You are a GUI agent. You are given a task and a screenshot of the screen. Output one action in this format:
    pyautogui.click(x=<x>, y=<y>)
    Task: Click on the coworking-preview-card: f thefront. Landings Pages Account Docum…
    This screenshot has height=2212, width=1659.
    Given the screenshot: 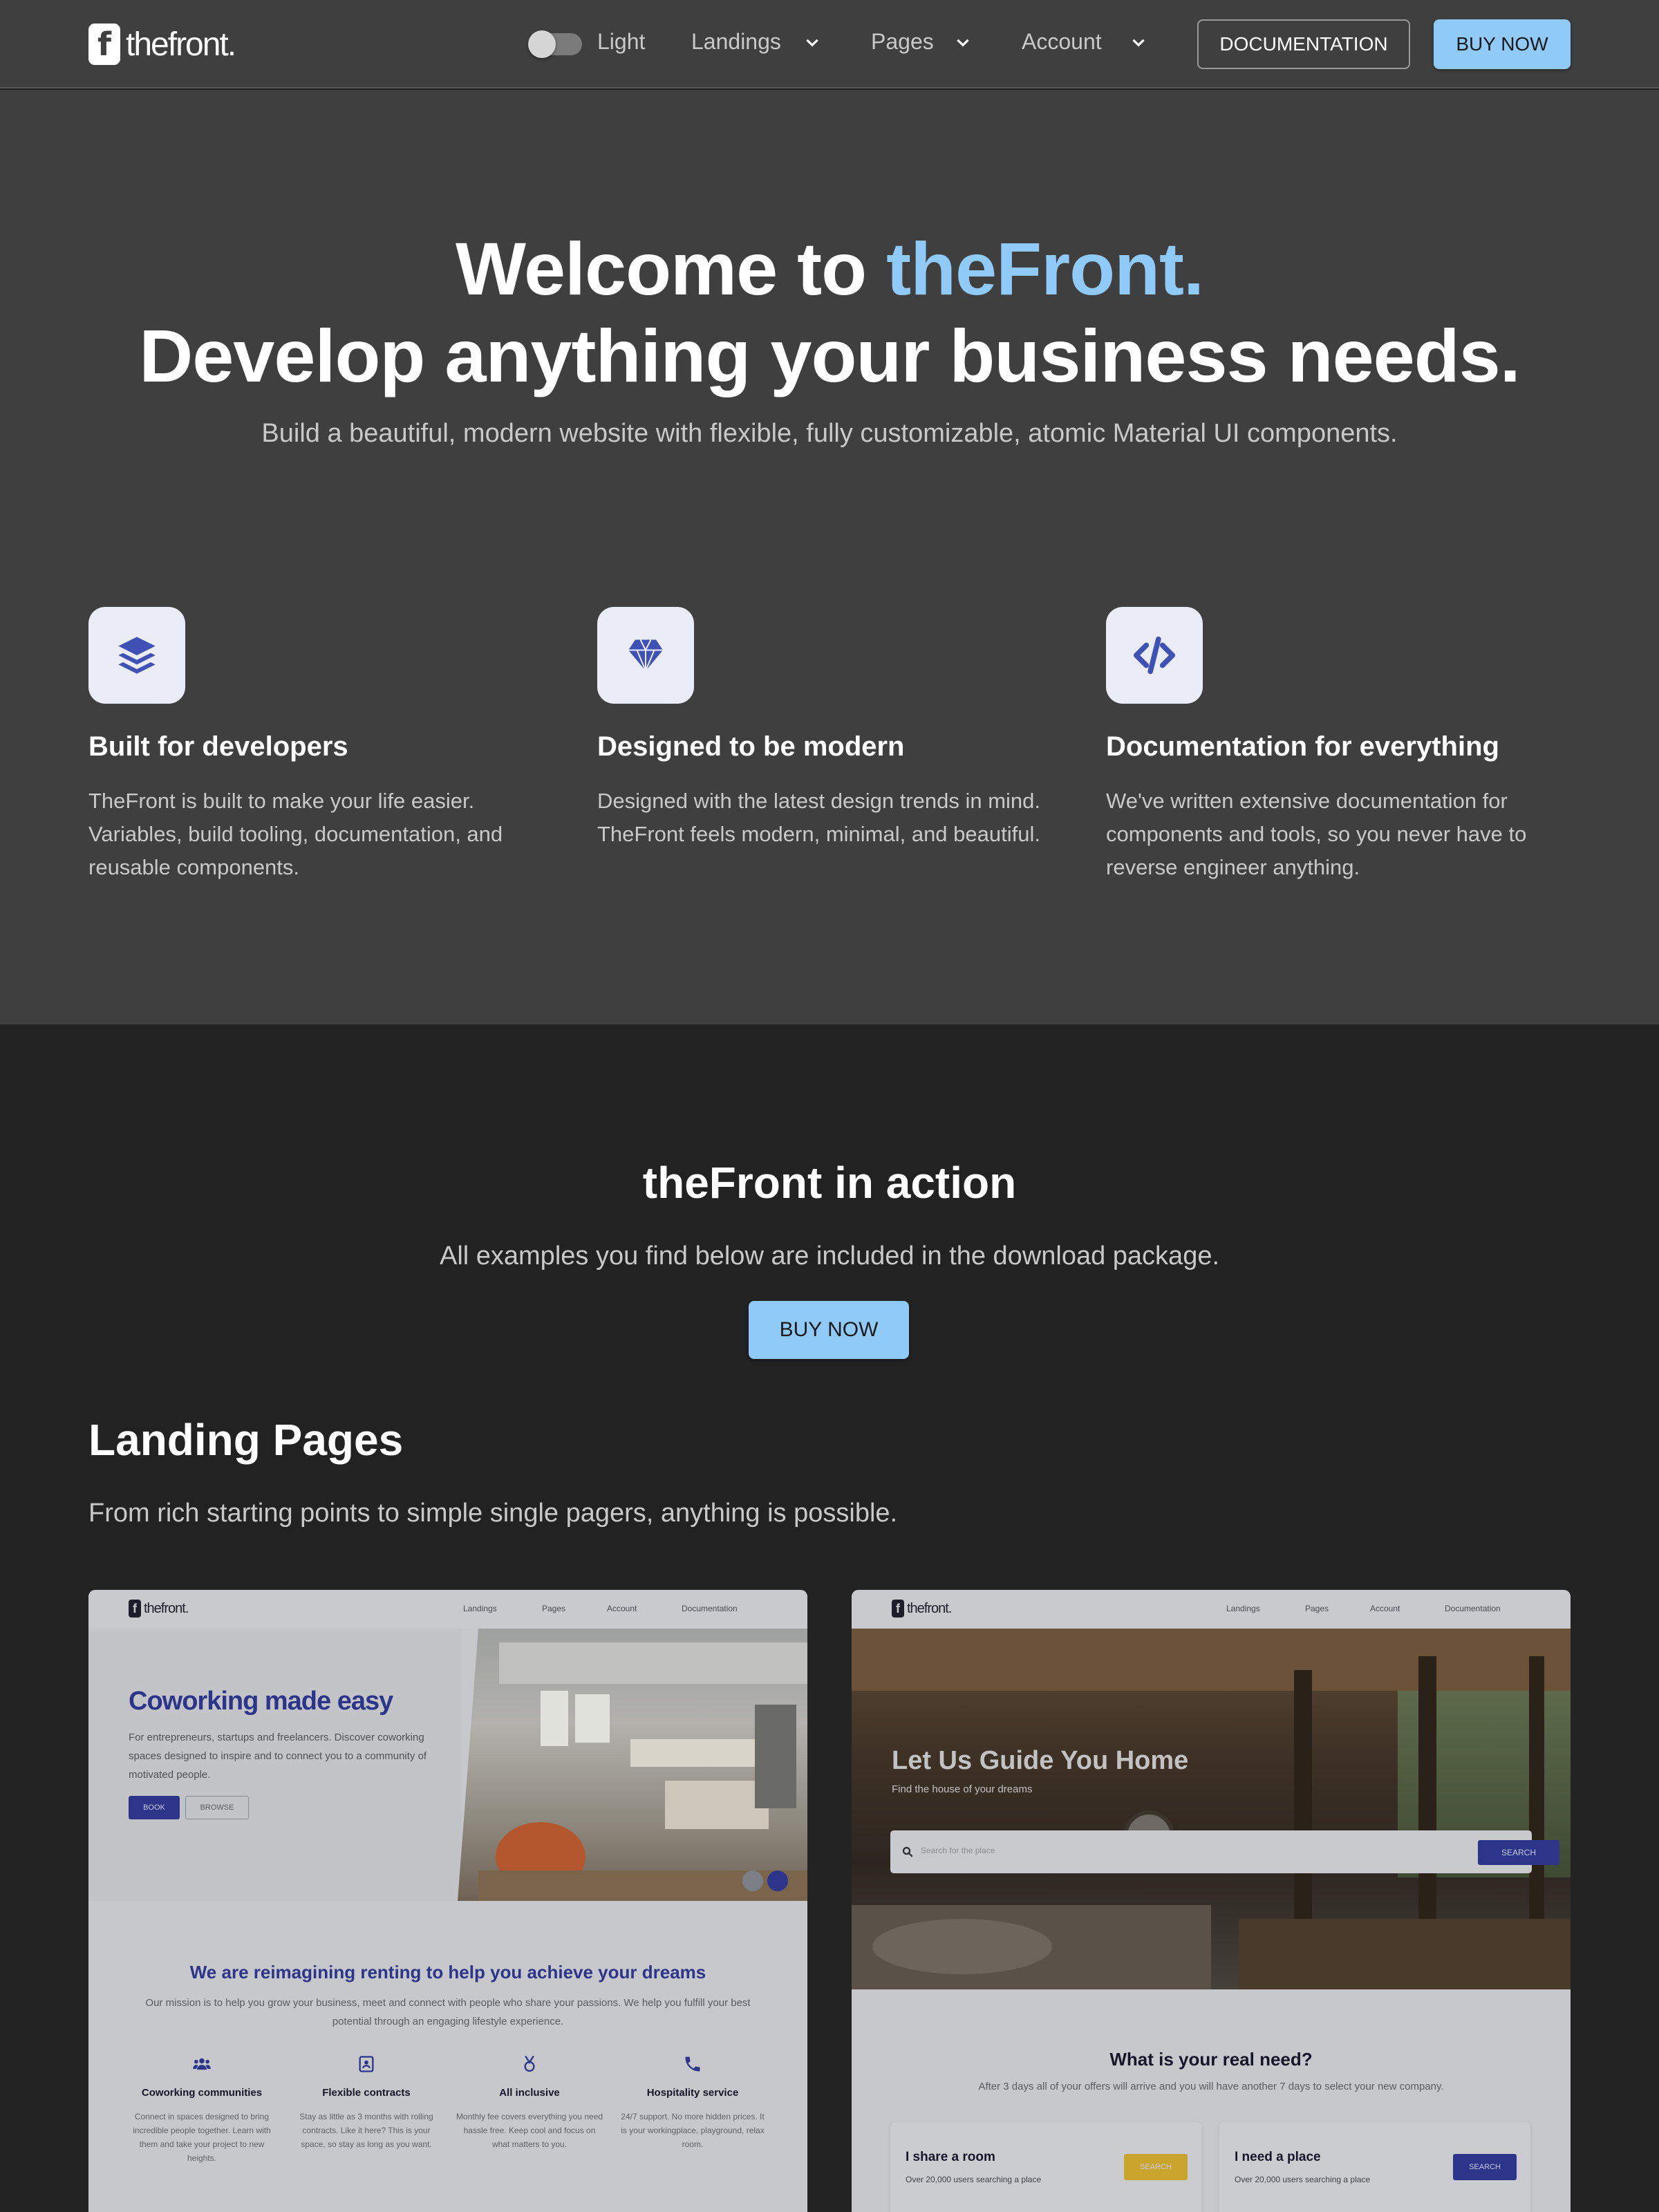 What is the action you would take?
    pyautogui.click(x=447, y=1901)
    